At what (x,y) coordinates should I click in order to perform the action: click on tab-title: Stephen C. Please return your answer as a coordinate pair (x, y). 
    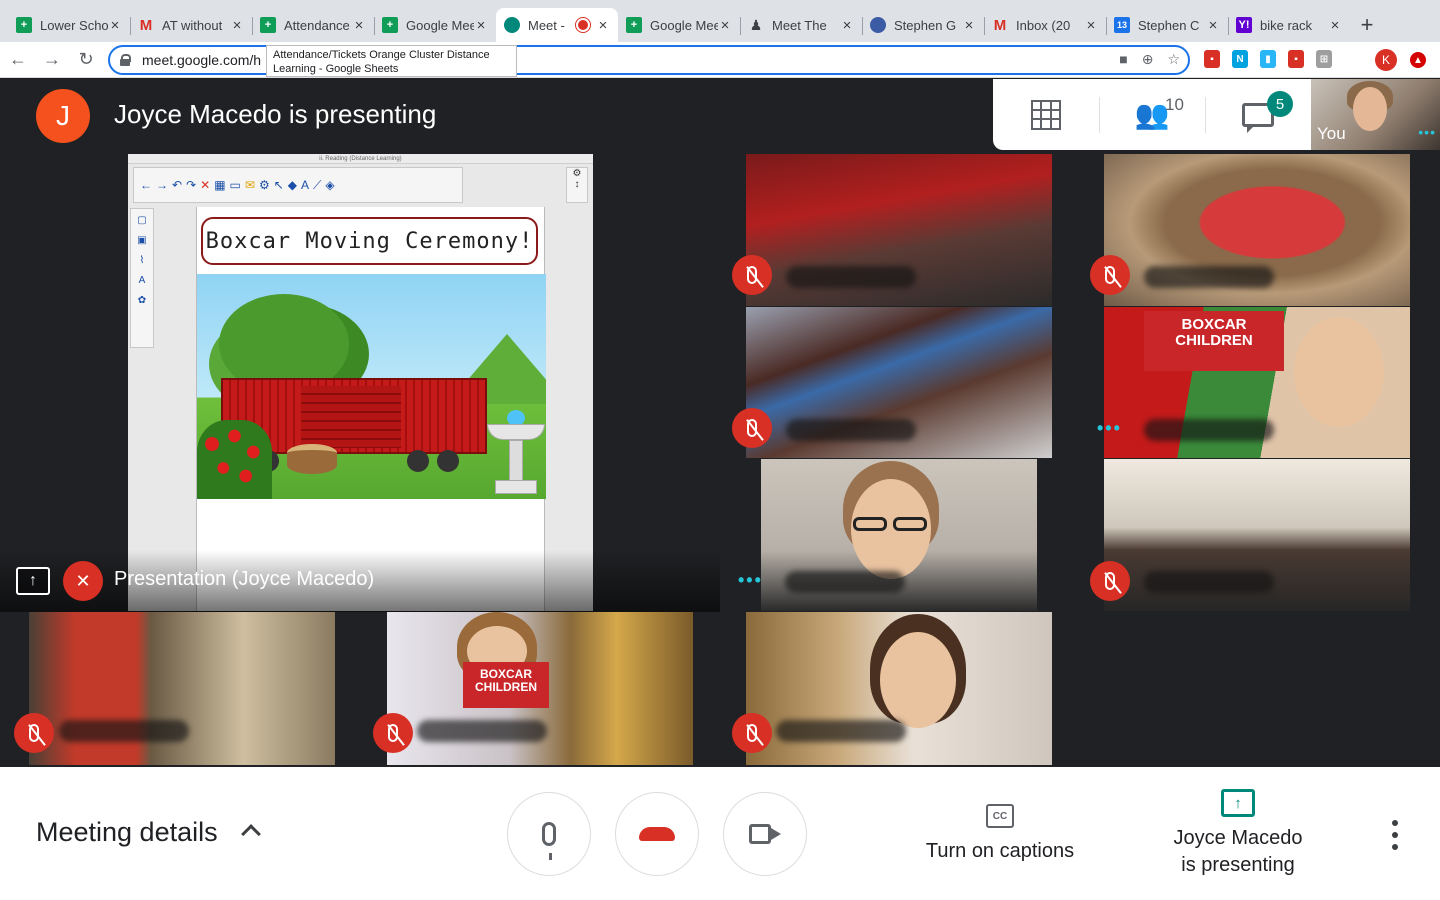
    Looking at the image, I should click on (1169, 25).